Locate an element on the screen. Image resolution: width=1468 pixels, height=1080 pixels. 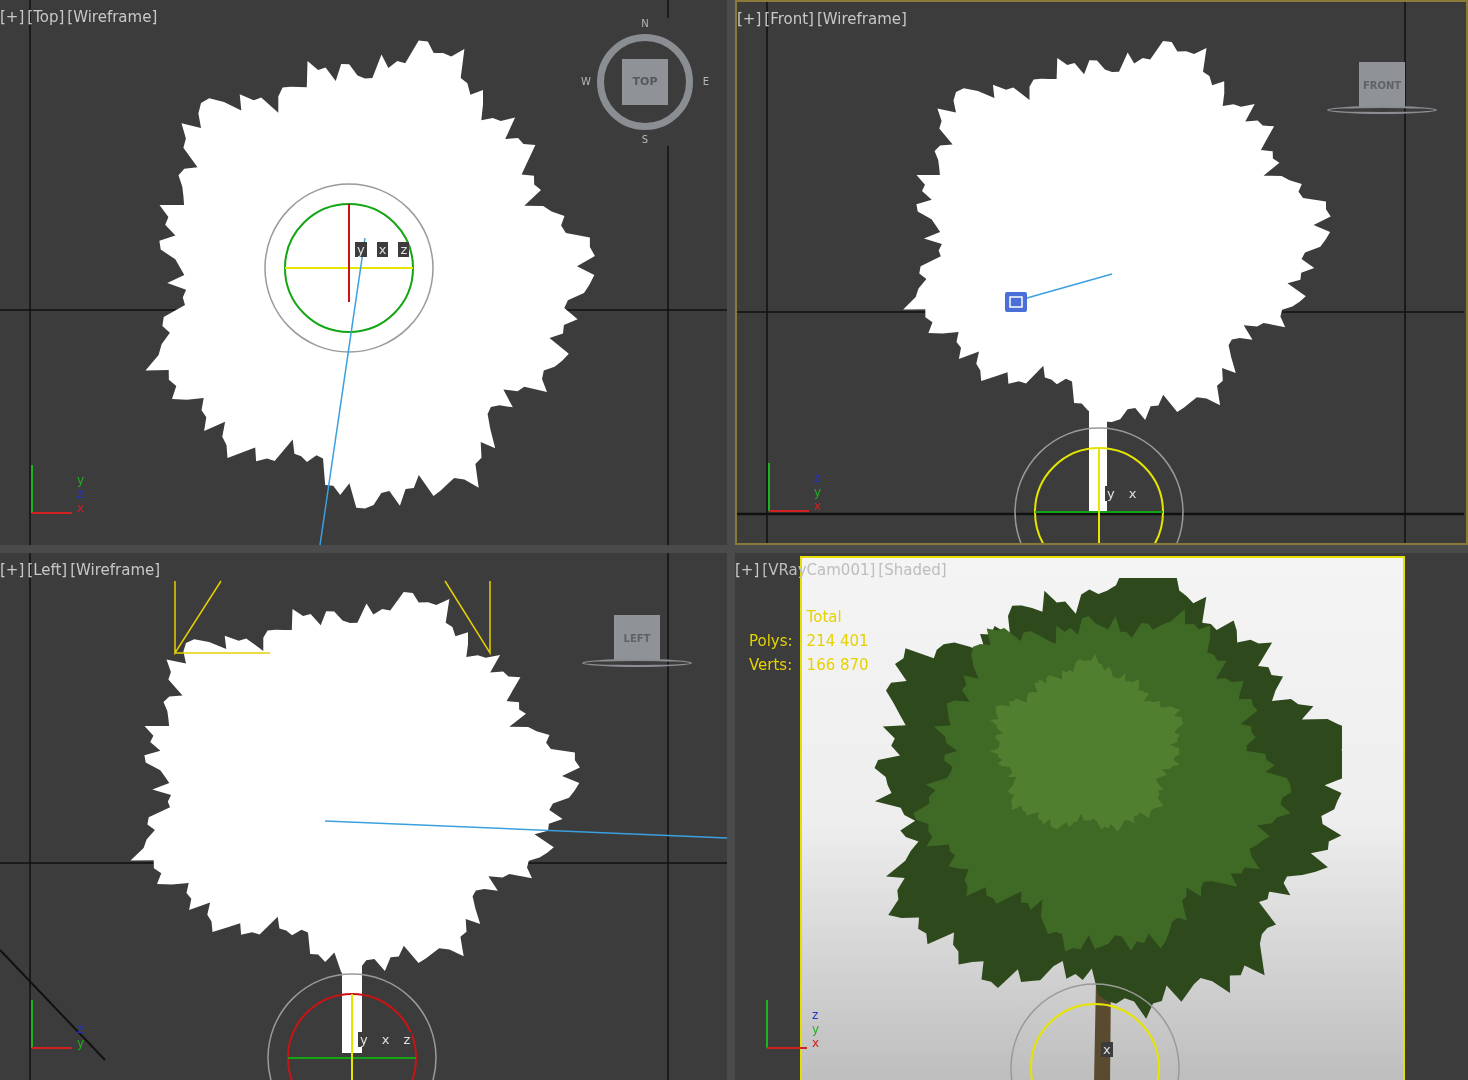
compass-letter: N is located at coordinates (645, 24).